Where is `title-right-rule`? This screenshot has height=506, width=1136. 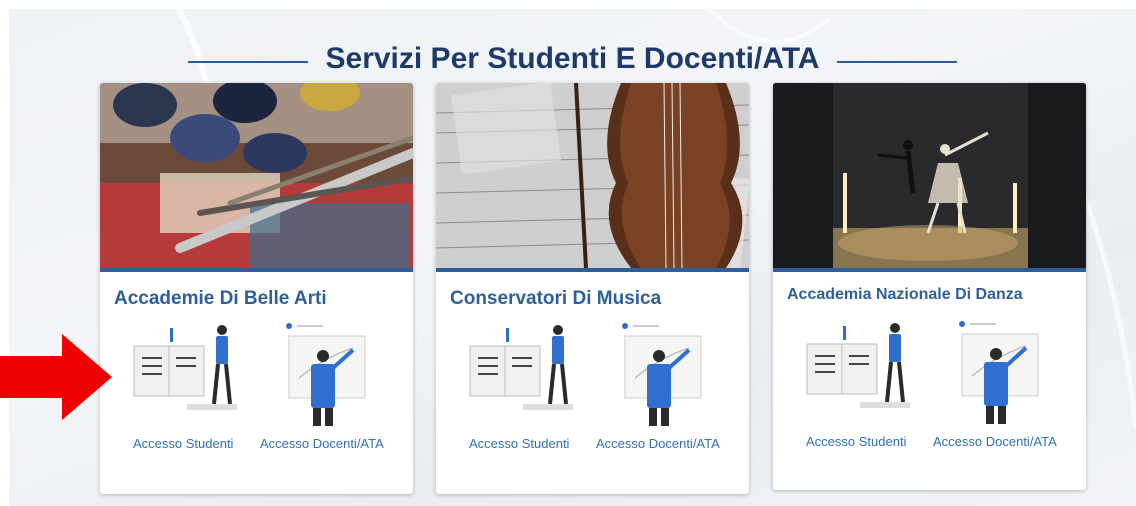 title-right-rule is located at coordinates (897, 62).